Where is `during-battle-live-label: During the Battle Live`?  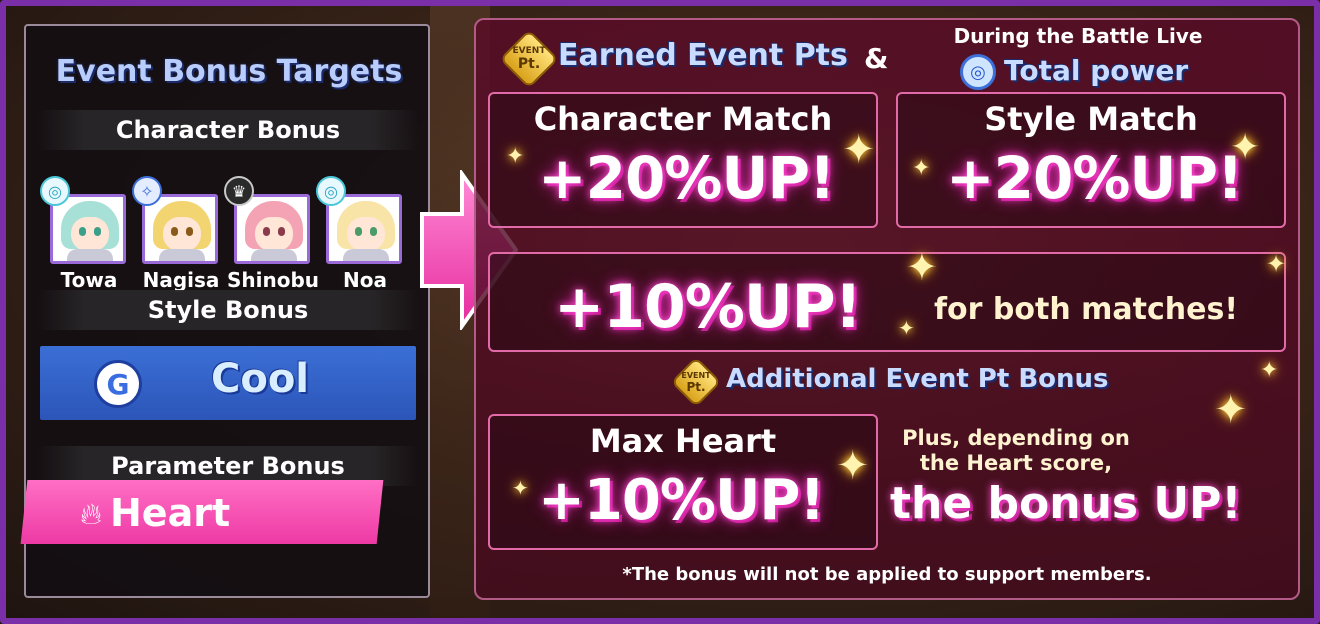
during-battle-live-label: During the Battle Live is located at coordinates (1078, 36).